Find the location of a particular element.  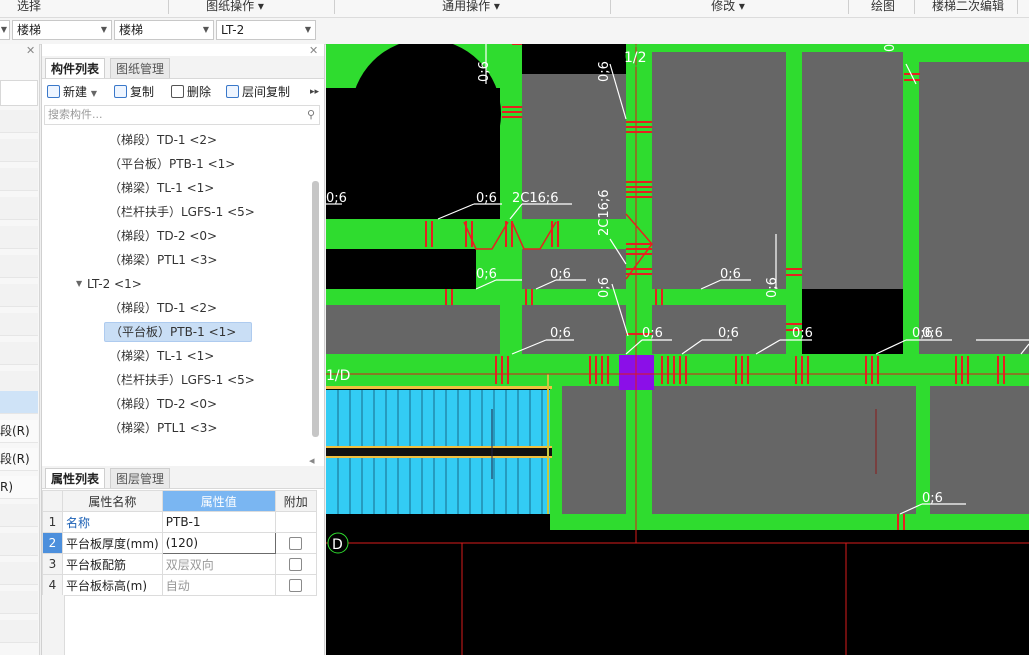

ribbon-bar: 选择 图纸操作 ▾ 通用操作 ▾ 修改 ▾ 绘图 楼梯二次编辑 is located at coordinates (514, 9).